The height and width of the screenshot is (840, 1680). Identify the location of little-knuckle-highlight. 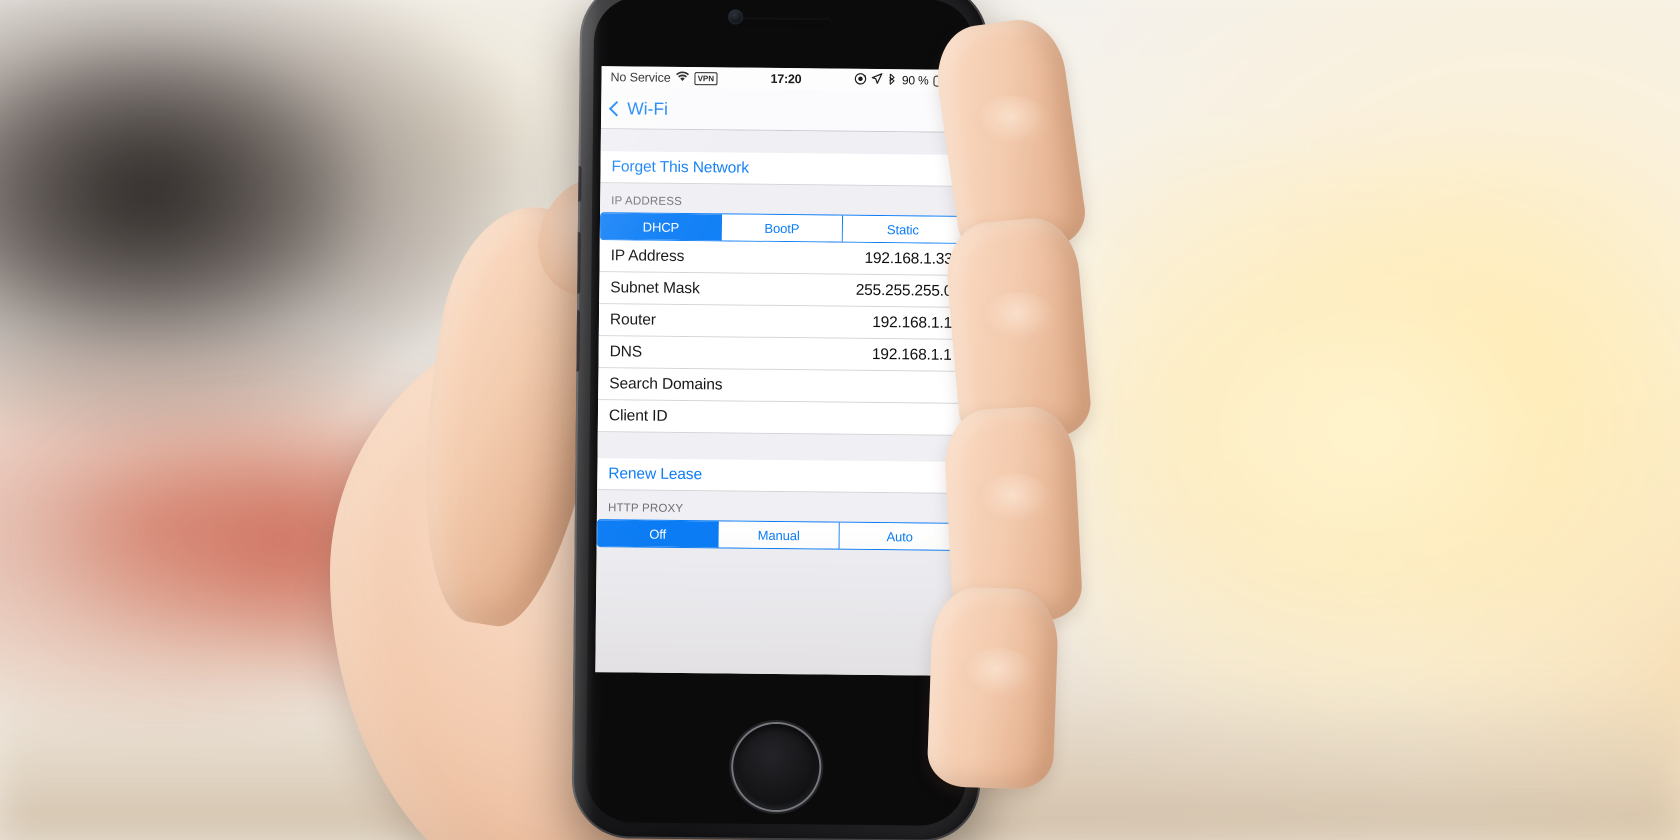
(997, 674).